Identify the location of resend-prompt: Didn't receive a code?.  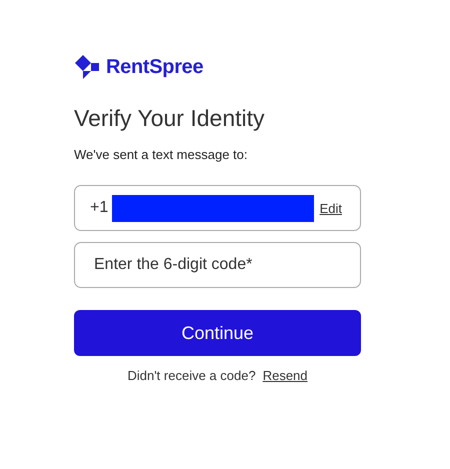
(191, 375).